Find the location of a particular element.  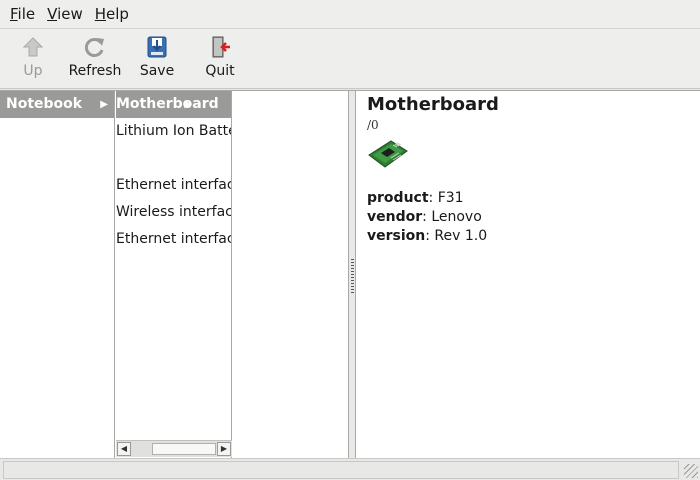

tree-item-ethernet-2: Ethernet interface is located at coordinates (173, 239).